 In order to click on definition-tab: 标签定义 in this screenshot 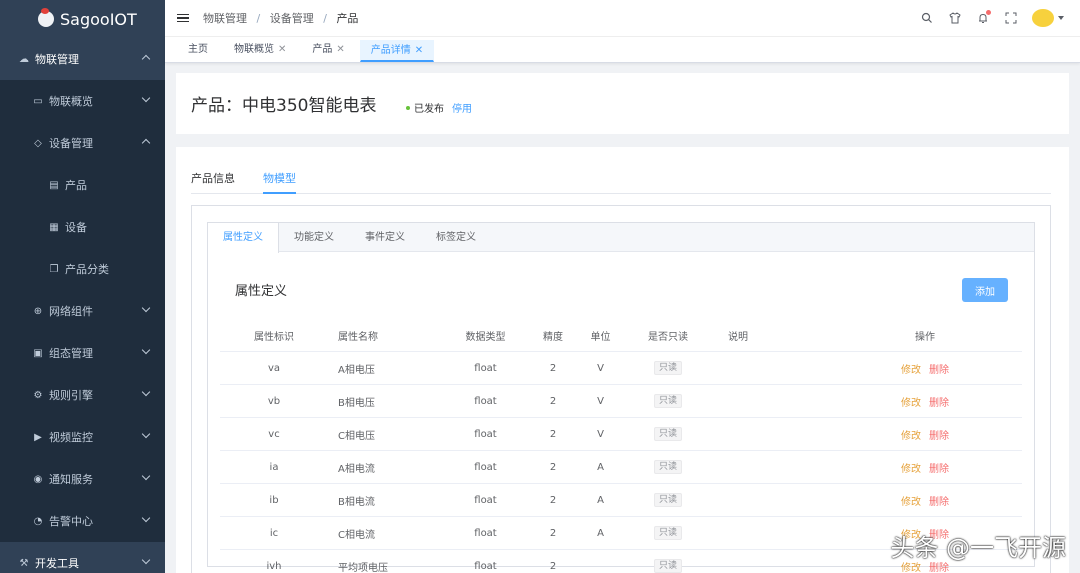, I will do `click(456, 237)`.